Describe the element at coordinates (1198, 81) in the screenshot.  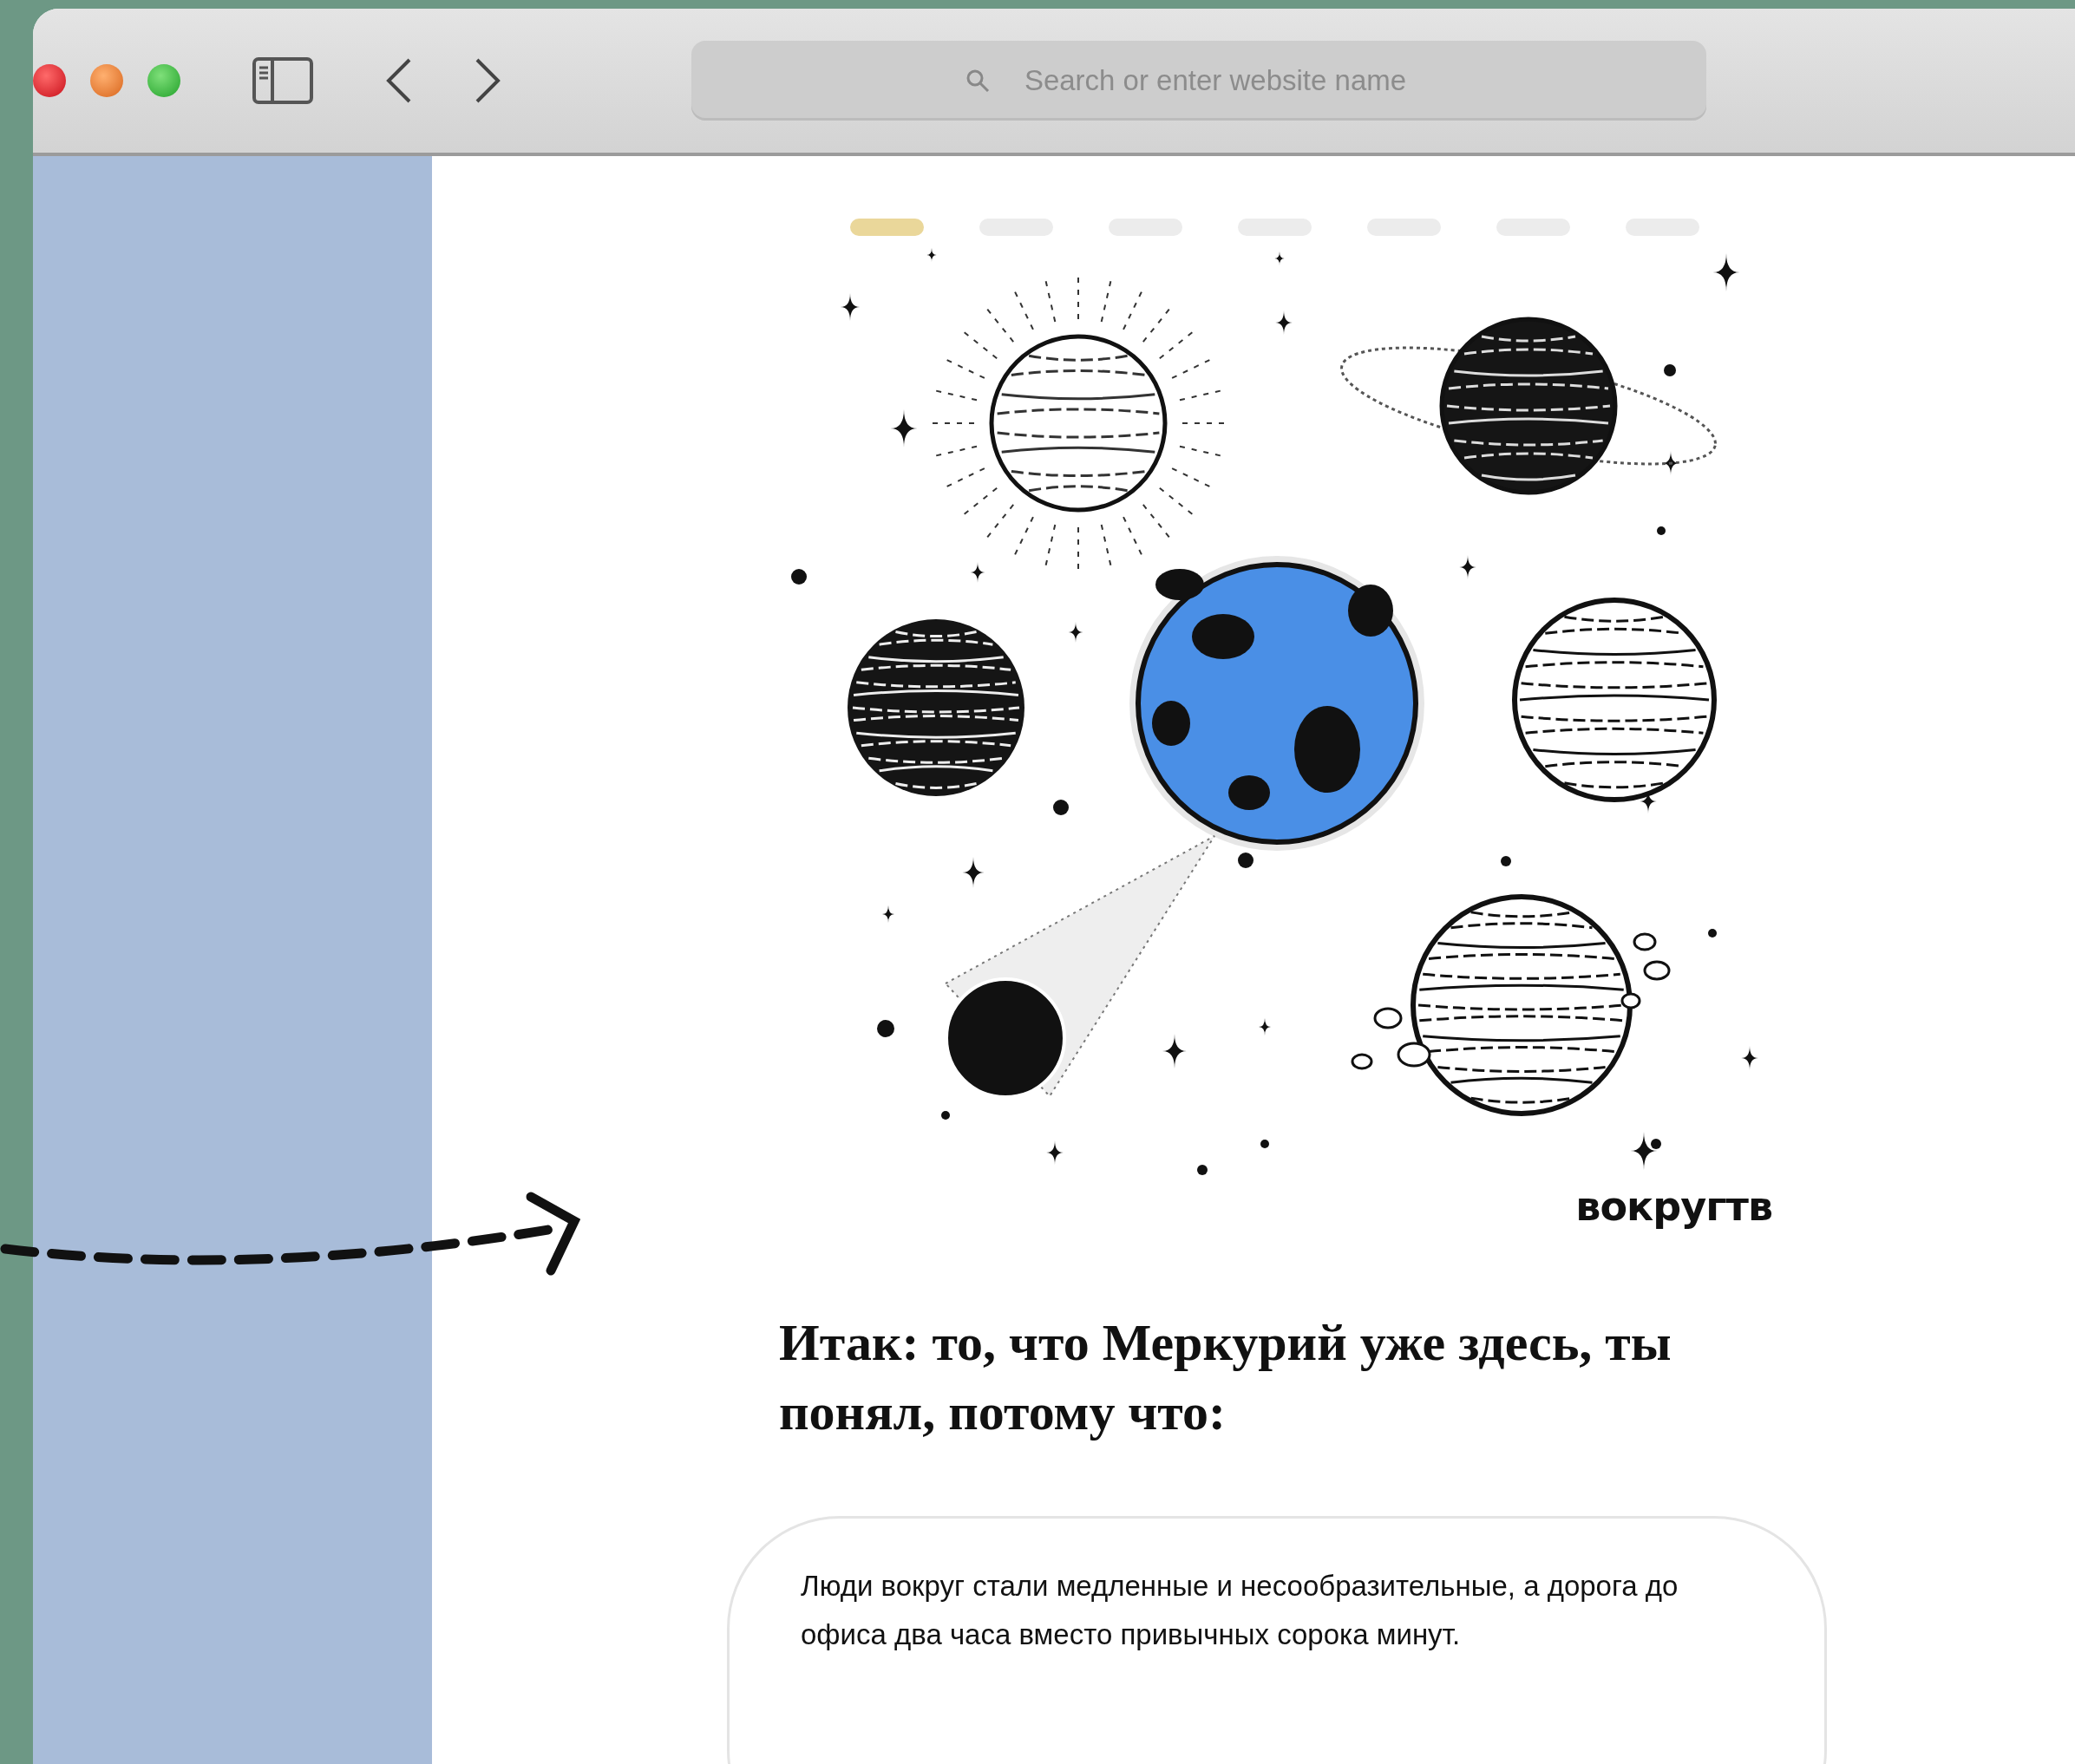
I see `address-bar: Search or enter website name` at that location.